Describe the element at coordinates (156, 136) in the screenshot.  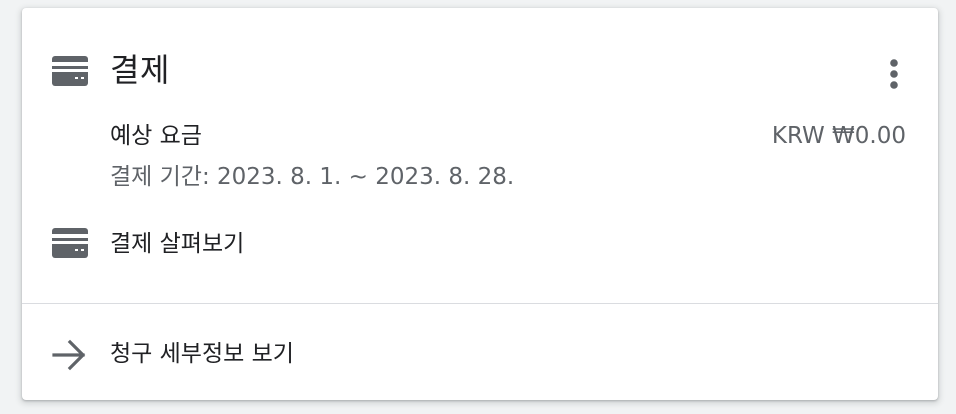
I see `estimated-charges-label: 예상 요금` at that location.